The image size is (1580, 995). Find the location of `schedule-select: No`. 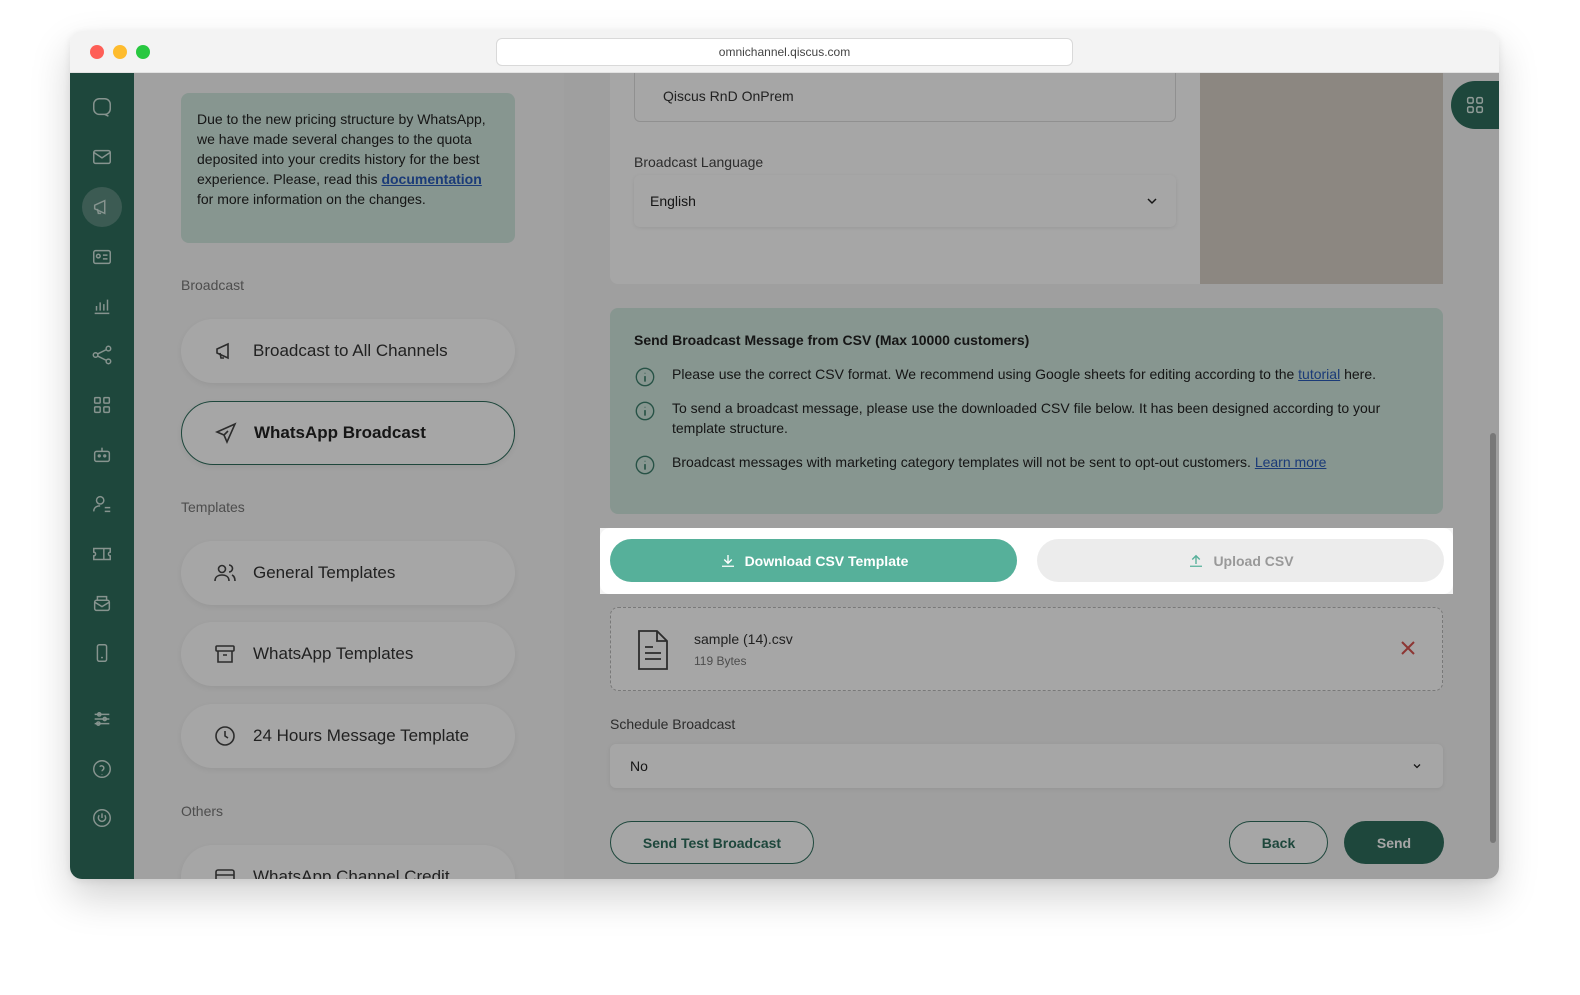

schedule-select: No is located at coordinates (1026, 766).